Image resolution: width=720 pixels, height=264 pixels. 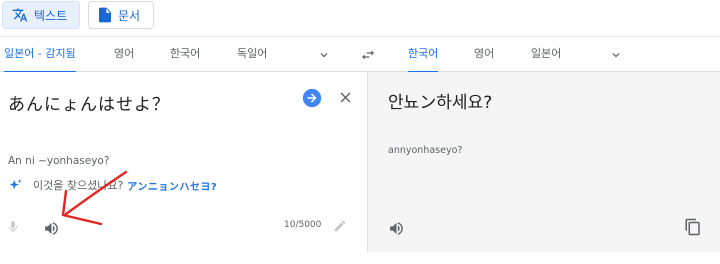 I want to click on source-lang-tab-english: 영어, so click(x=124, y=54).